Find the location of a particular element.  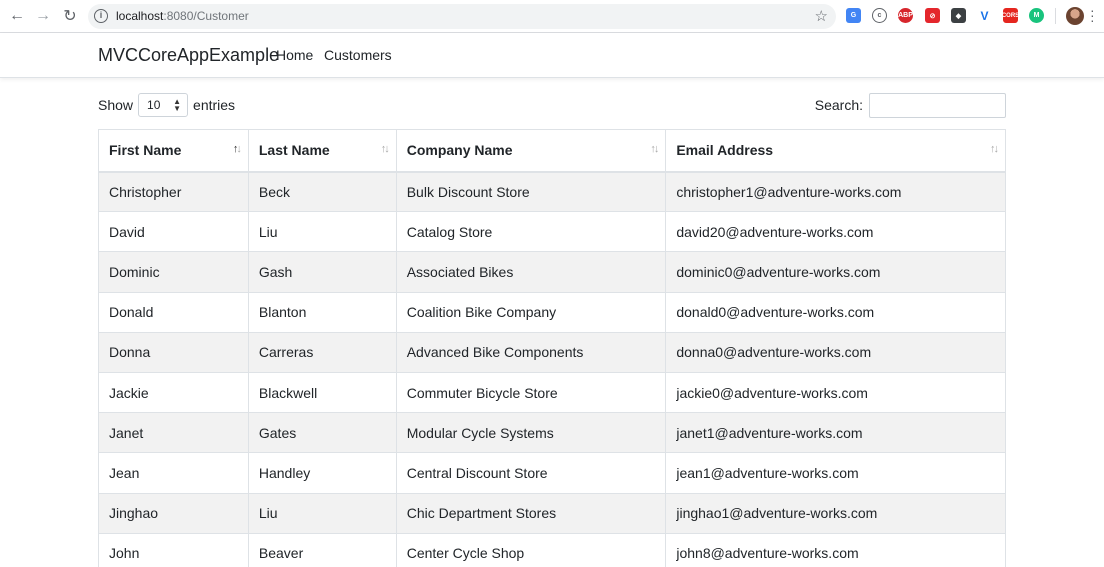

table-cell: christopher1@adventure-works.com is located at coordinates (835, 191).